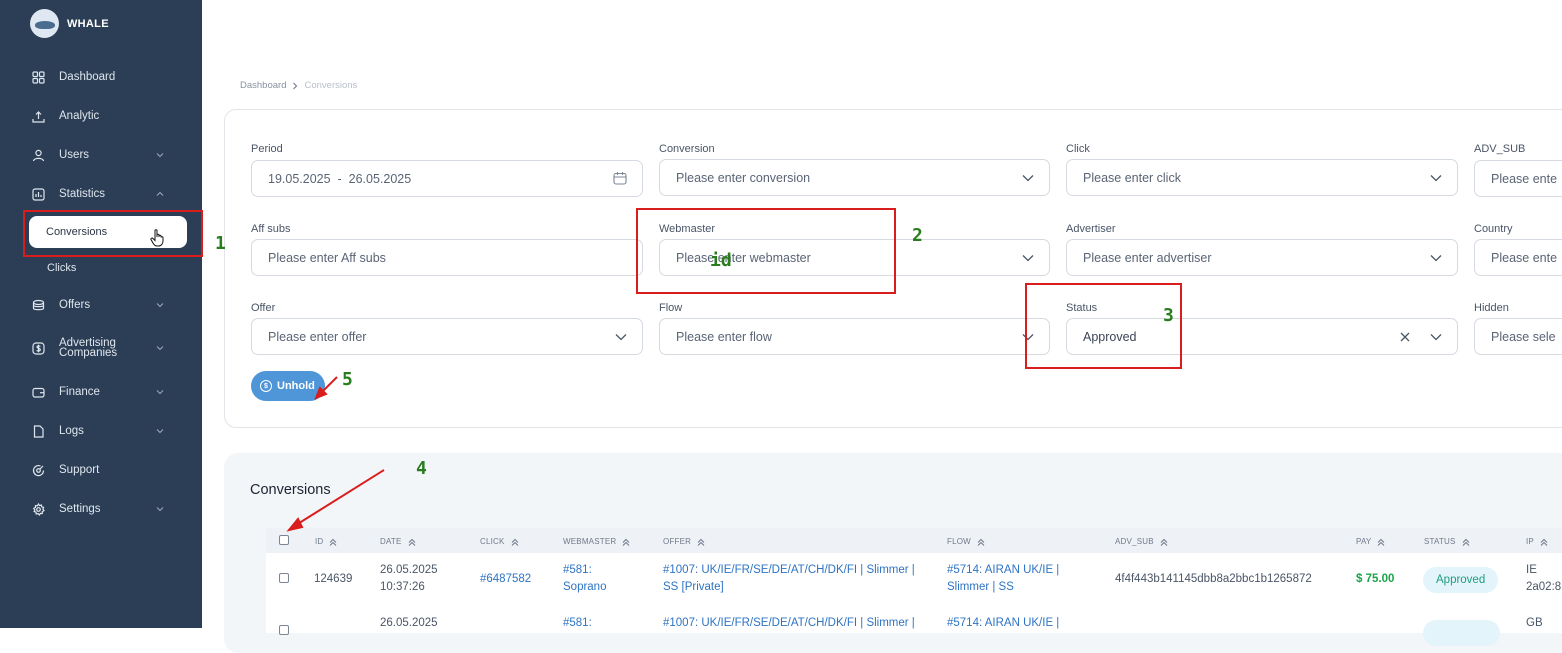 The width and height of the screenshot is (1562, 653). Describe the element at coordinates (335, 454) in the screenshot. I see `annotation-arrows` at that location.